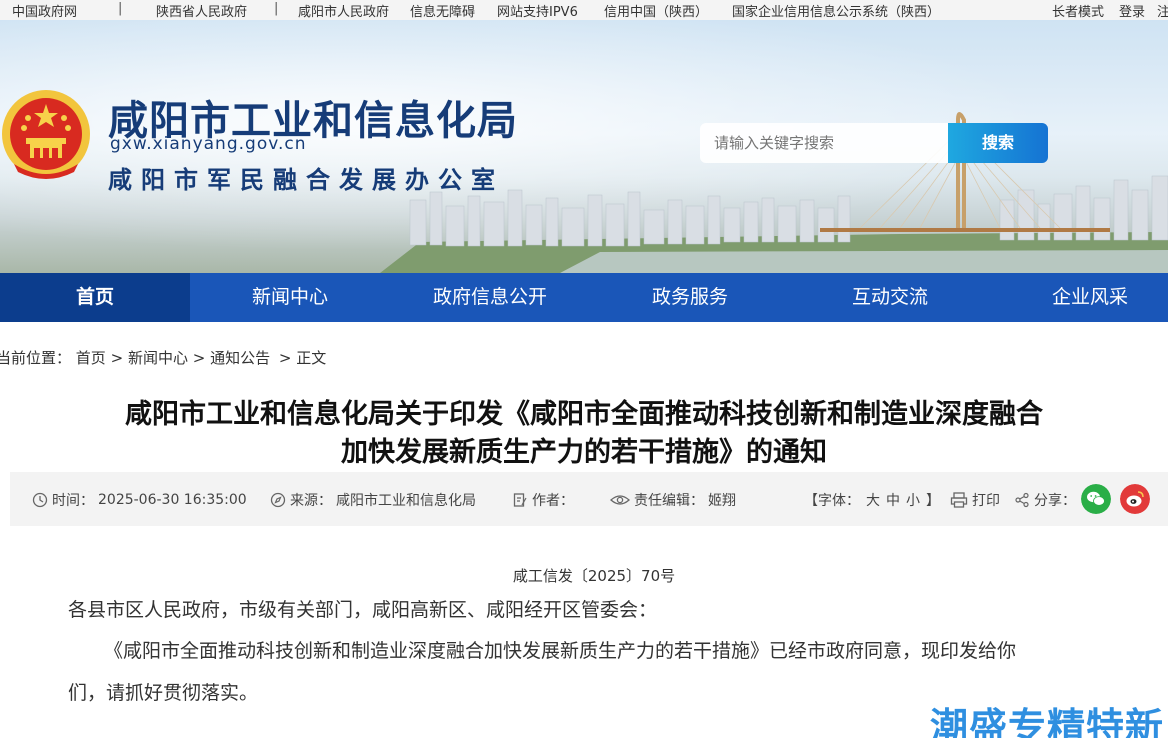 This screenshot has width=1168, height=738. What do you see at coordinates (890, 297) in the screenshot?
I see `nav-interaction: 互动交流` at bounding box center [890, 297].